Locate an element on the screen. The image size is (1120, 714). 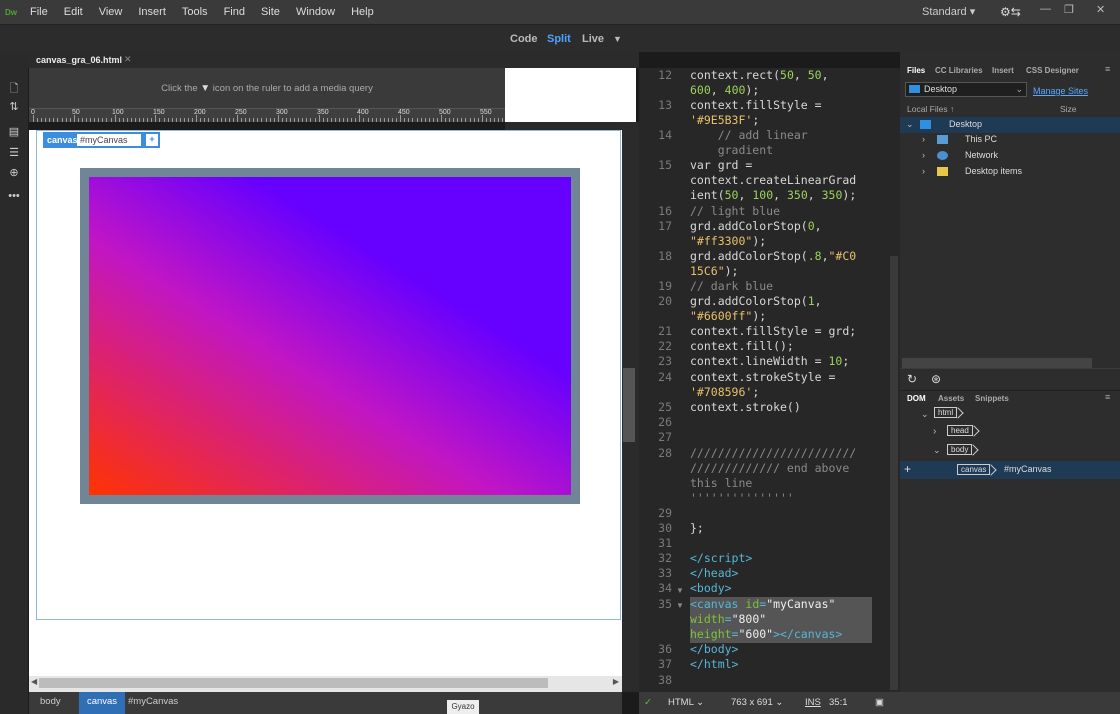
close-tab-icon: ✕ is located at coordinates (128, 59).